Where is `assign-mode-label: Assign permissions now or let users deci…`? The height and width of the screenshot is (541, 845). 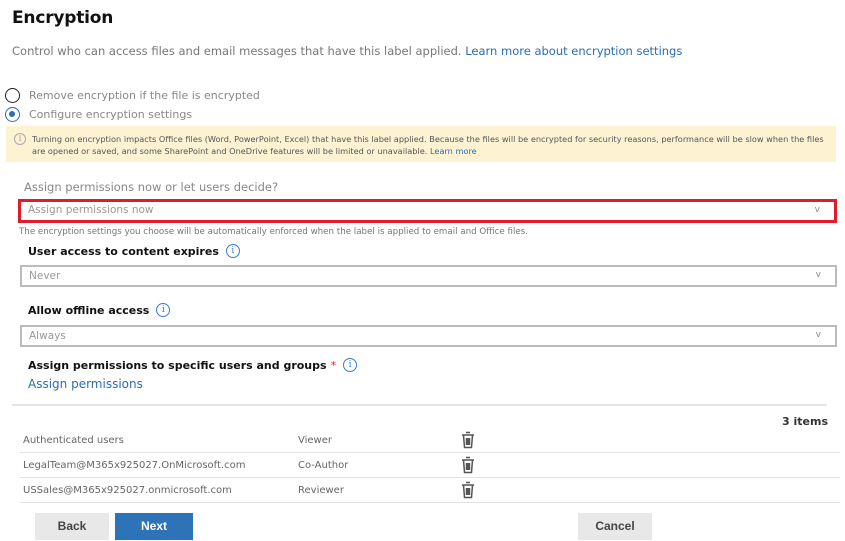 assign-mode-label: Assign permissions now or let users deci… is located at coordinates (151, 187).